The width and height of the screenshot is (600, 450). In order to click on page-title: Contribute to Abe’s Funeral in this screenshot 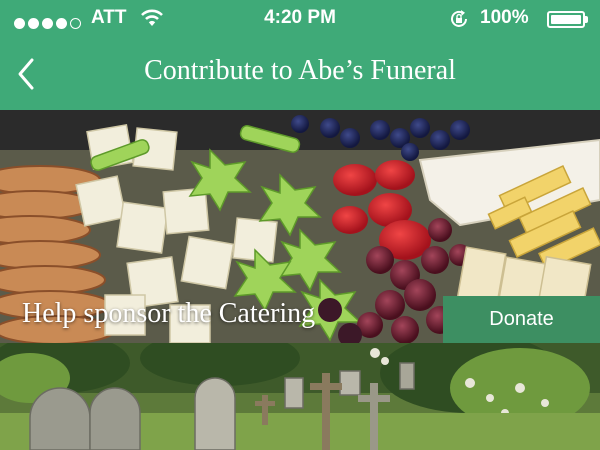, I will do `click(300, 70)`.